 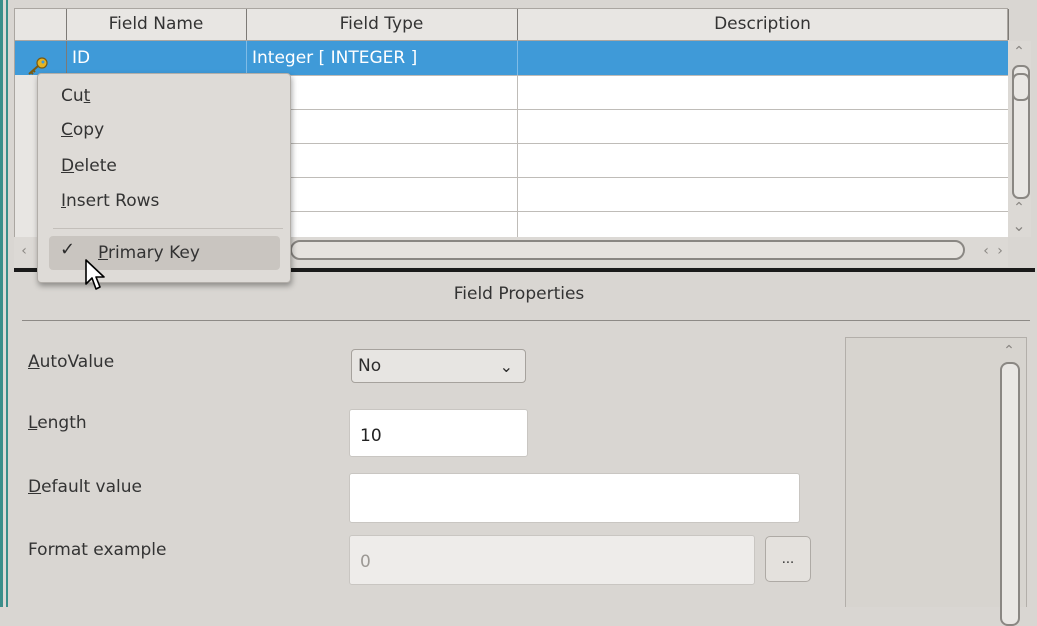 I want to click on menu-item-cut: Cut, so click(x=75, y=96).